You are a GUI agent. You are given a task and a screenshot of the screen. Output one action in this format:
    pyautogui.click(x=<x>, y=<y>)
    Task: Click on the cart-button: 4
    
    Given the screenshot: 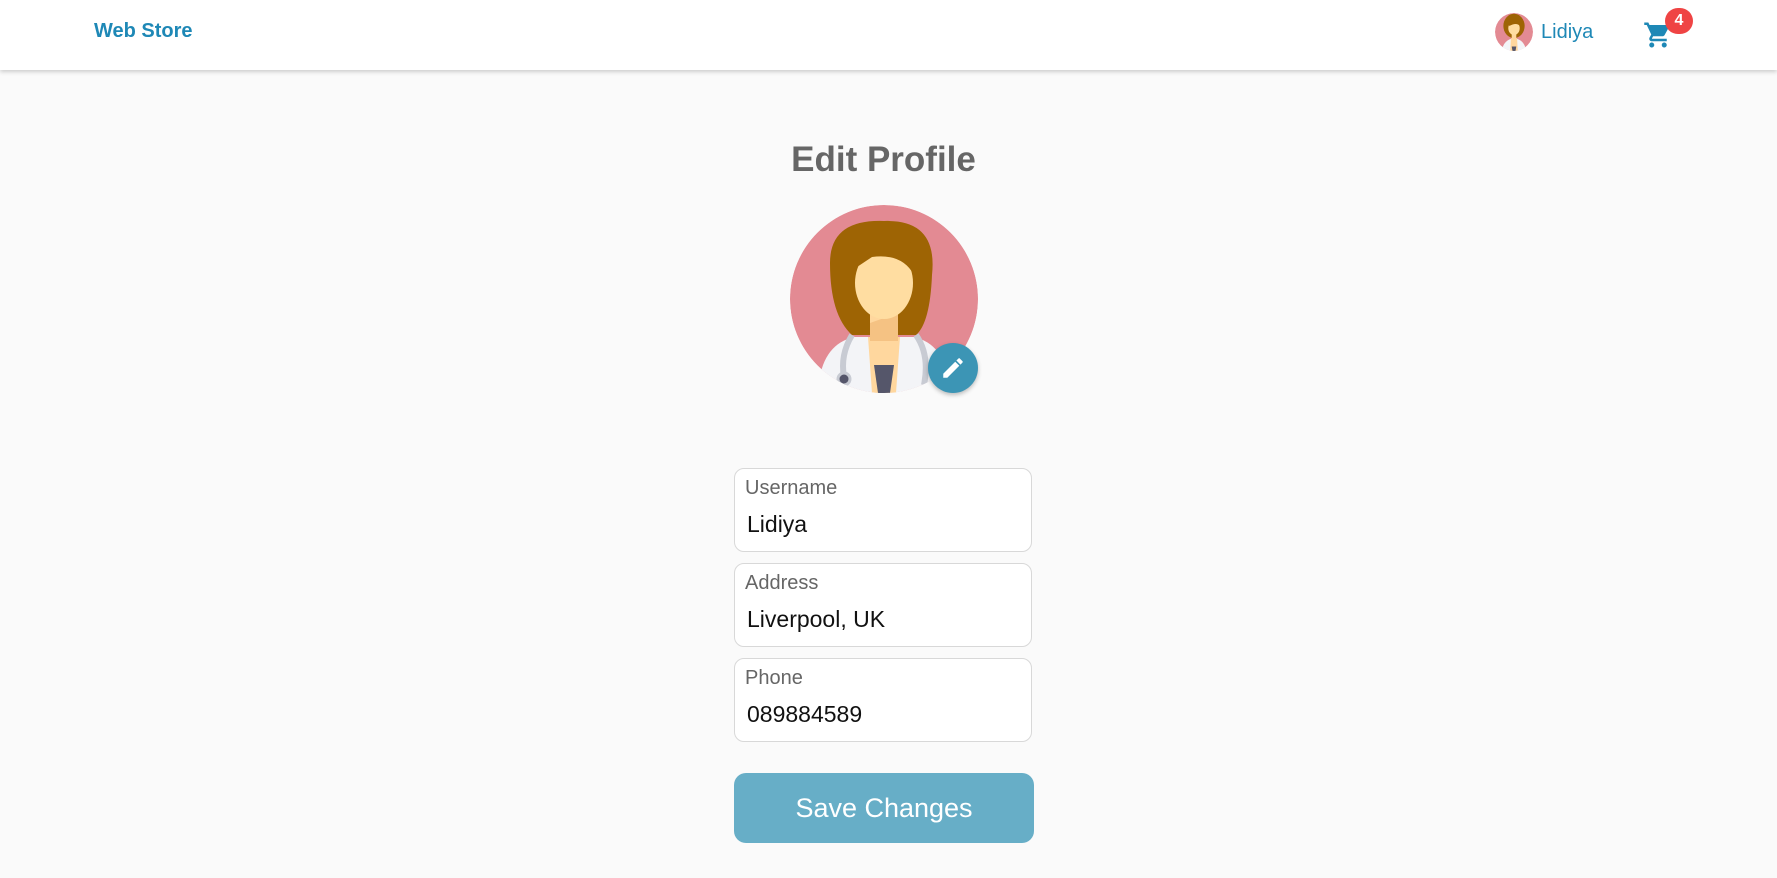 What is the action you would take?
    pyautogui.click(x=1668, y=29)
    